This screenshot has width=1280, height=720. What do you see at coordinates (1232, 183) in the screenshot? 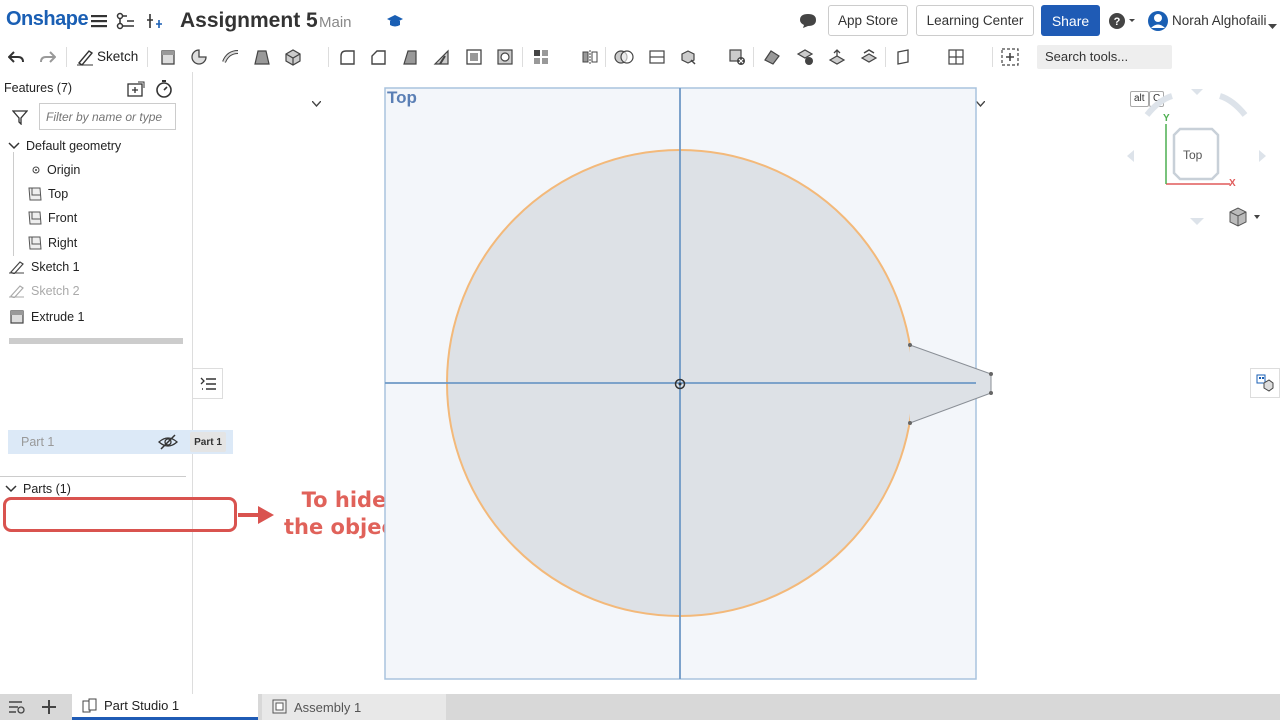
I see `x-axis-label: X` at bounding box center [1232, 183].